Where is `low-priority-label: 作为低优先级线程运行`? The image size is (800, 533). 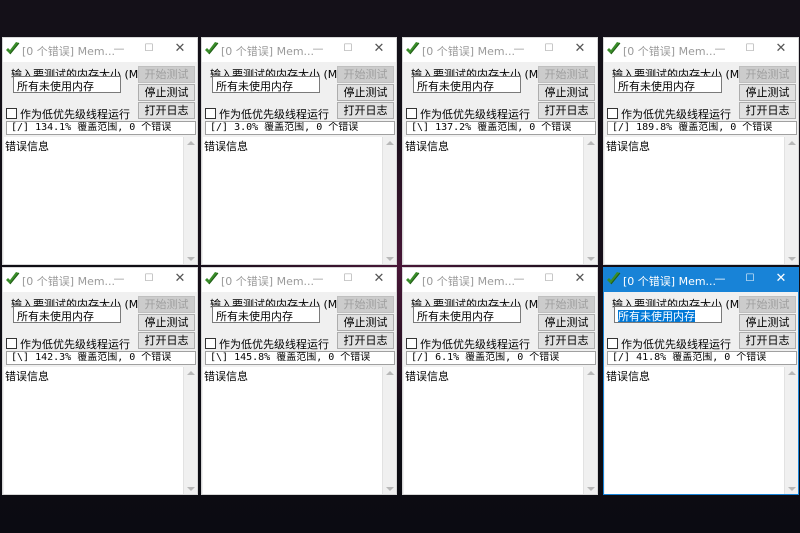 low-priority-label: 作为低优先级线程运行 is located at coordinates (274, 114).